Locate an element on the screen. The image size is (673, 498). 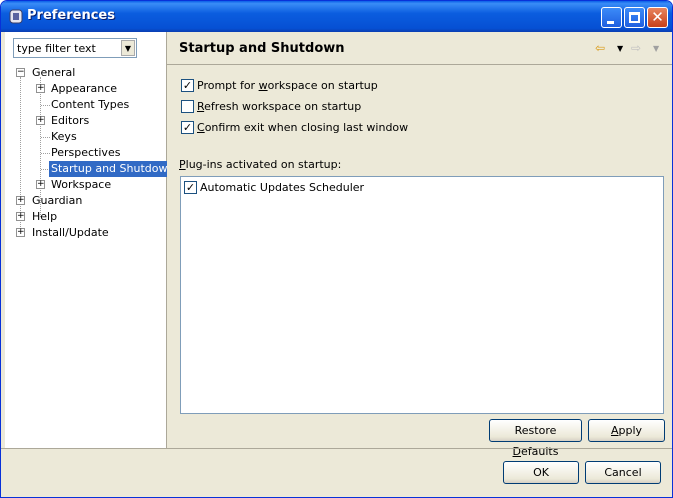
tree-item-keys: Keys is located at coordinates (64, 137).